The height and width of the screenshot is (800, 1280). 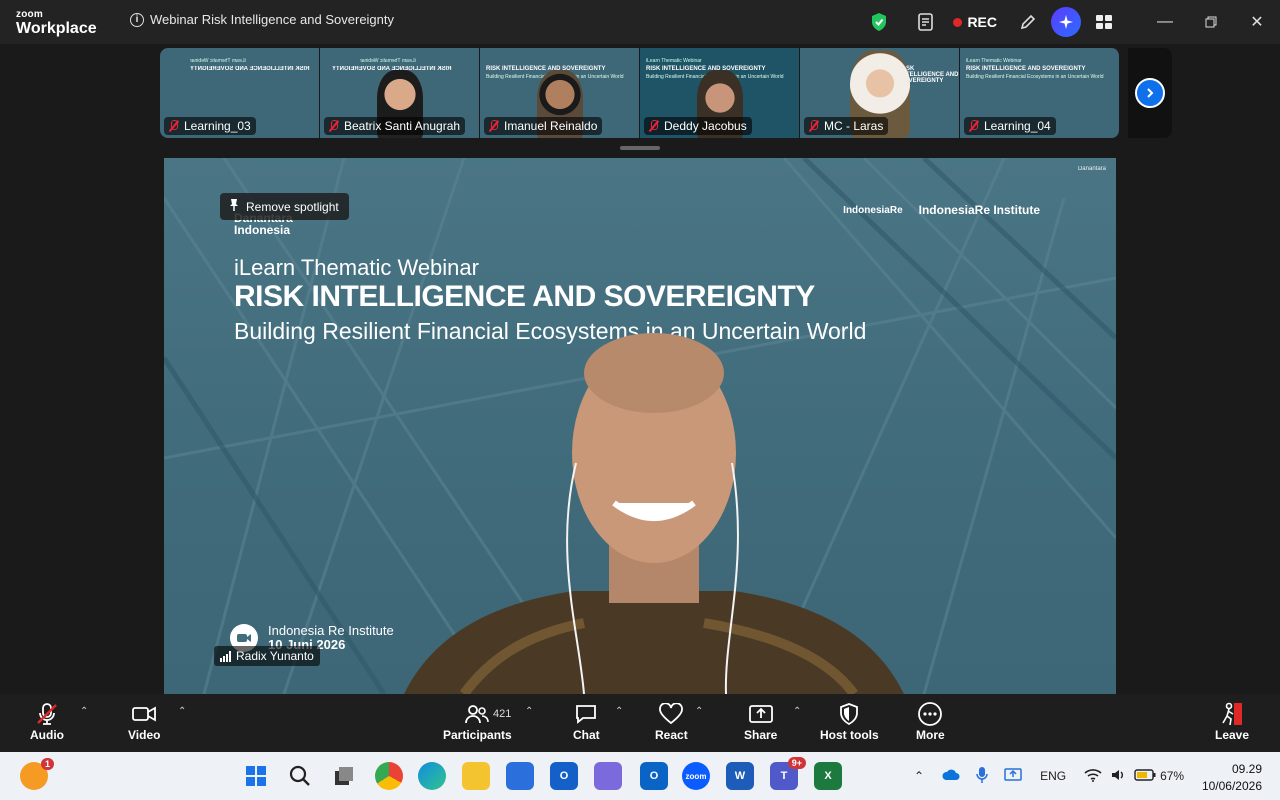 I want to click on show-hidden-icons-chevron-icon: ⌃, so click(x=919, y=776).